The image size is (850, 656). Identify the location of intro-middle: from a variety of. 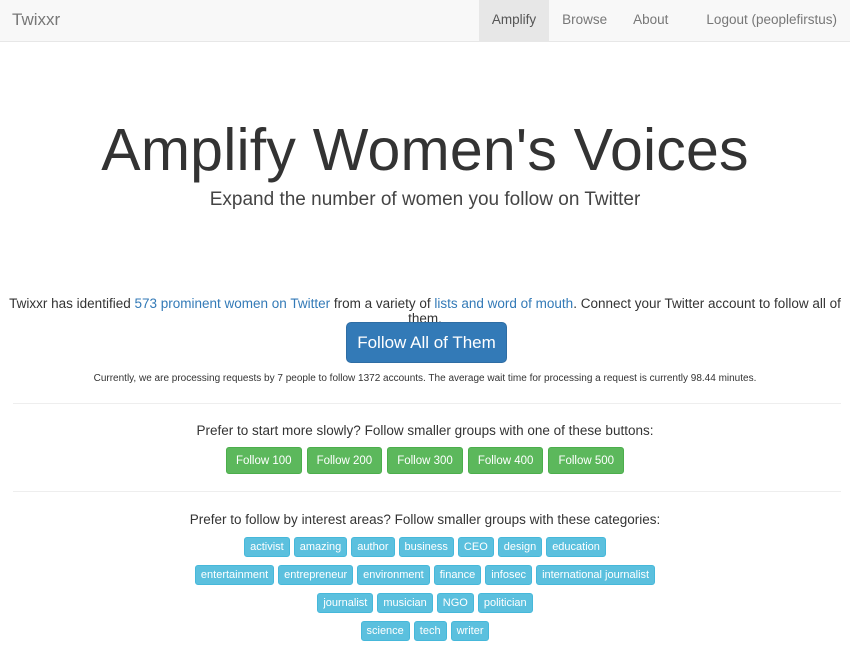
(382, 303).